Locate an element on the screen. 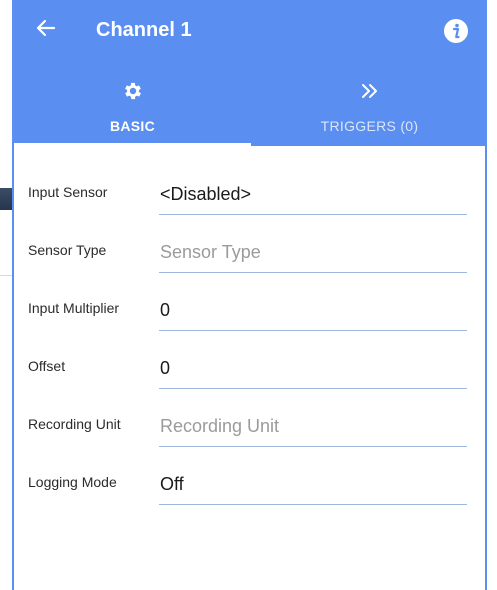  input-sensor-label: Input Sensor is located at coordinates (68, 192).